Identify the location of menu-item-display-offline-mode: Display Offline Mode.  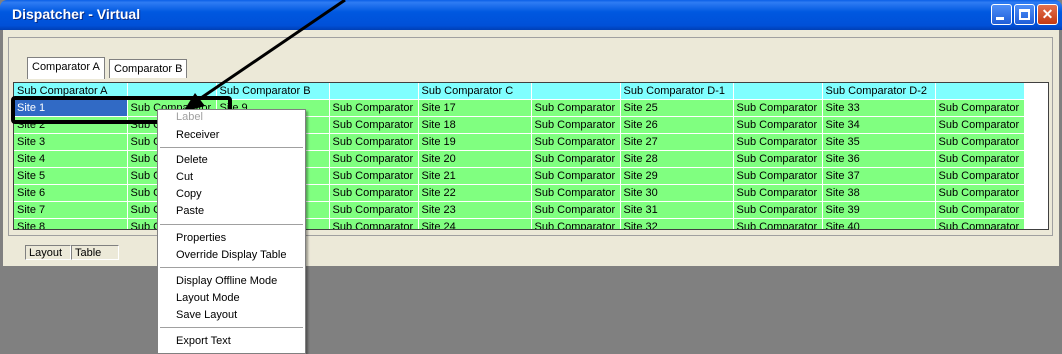
(226, 281).